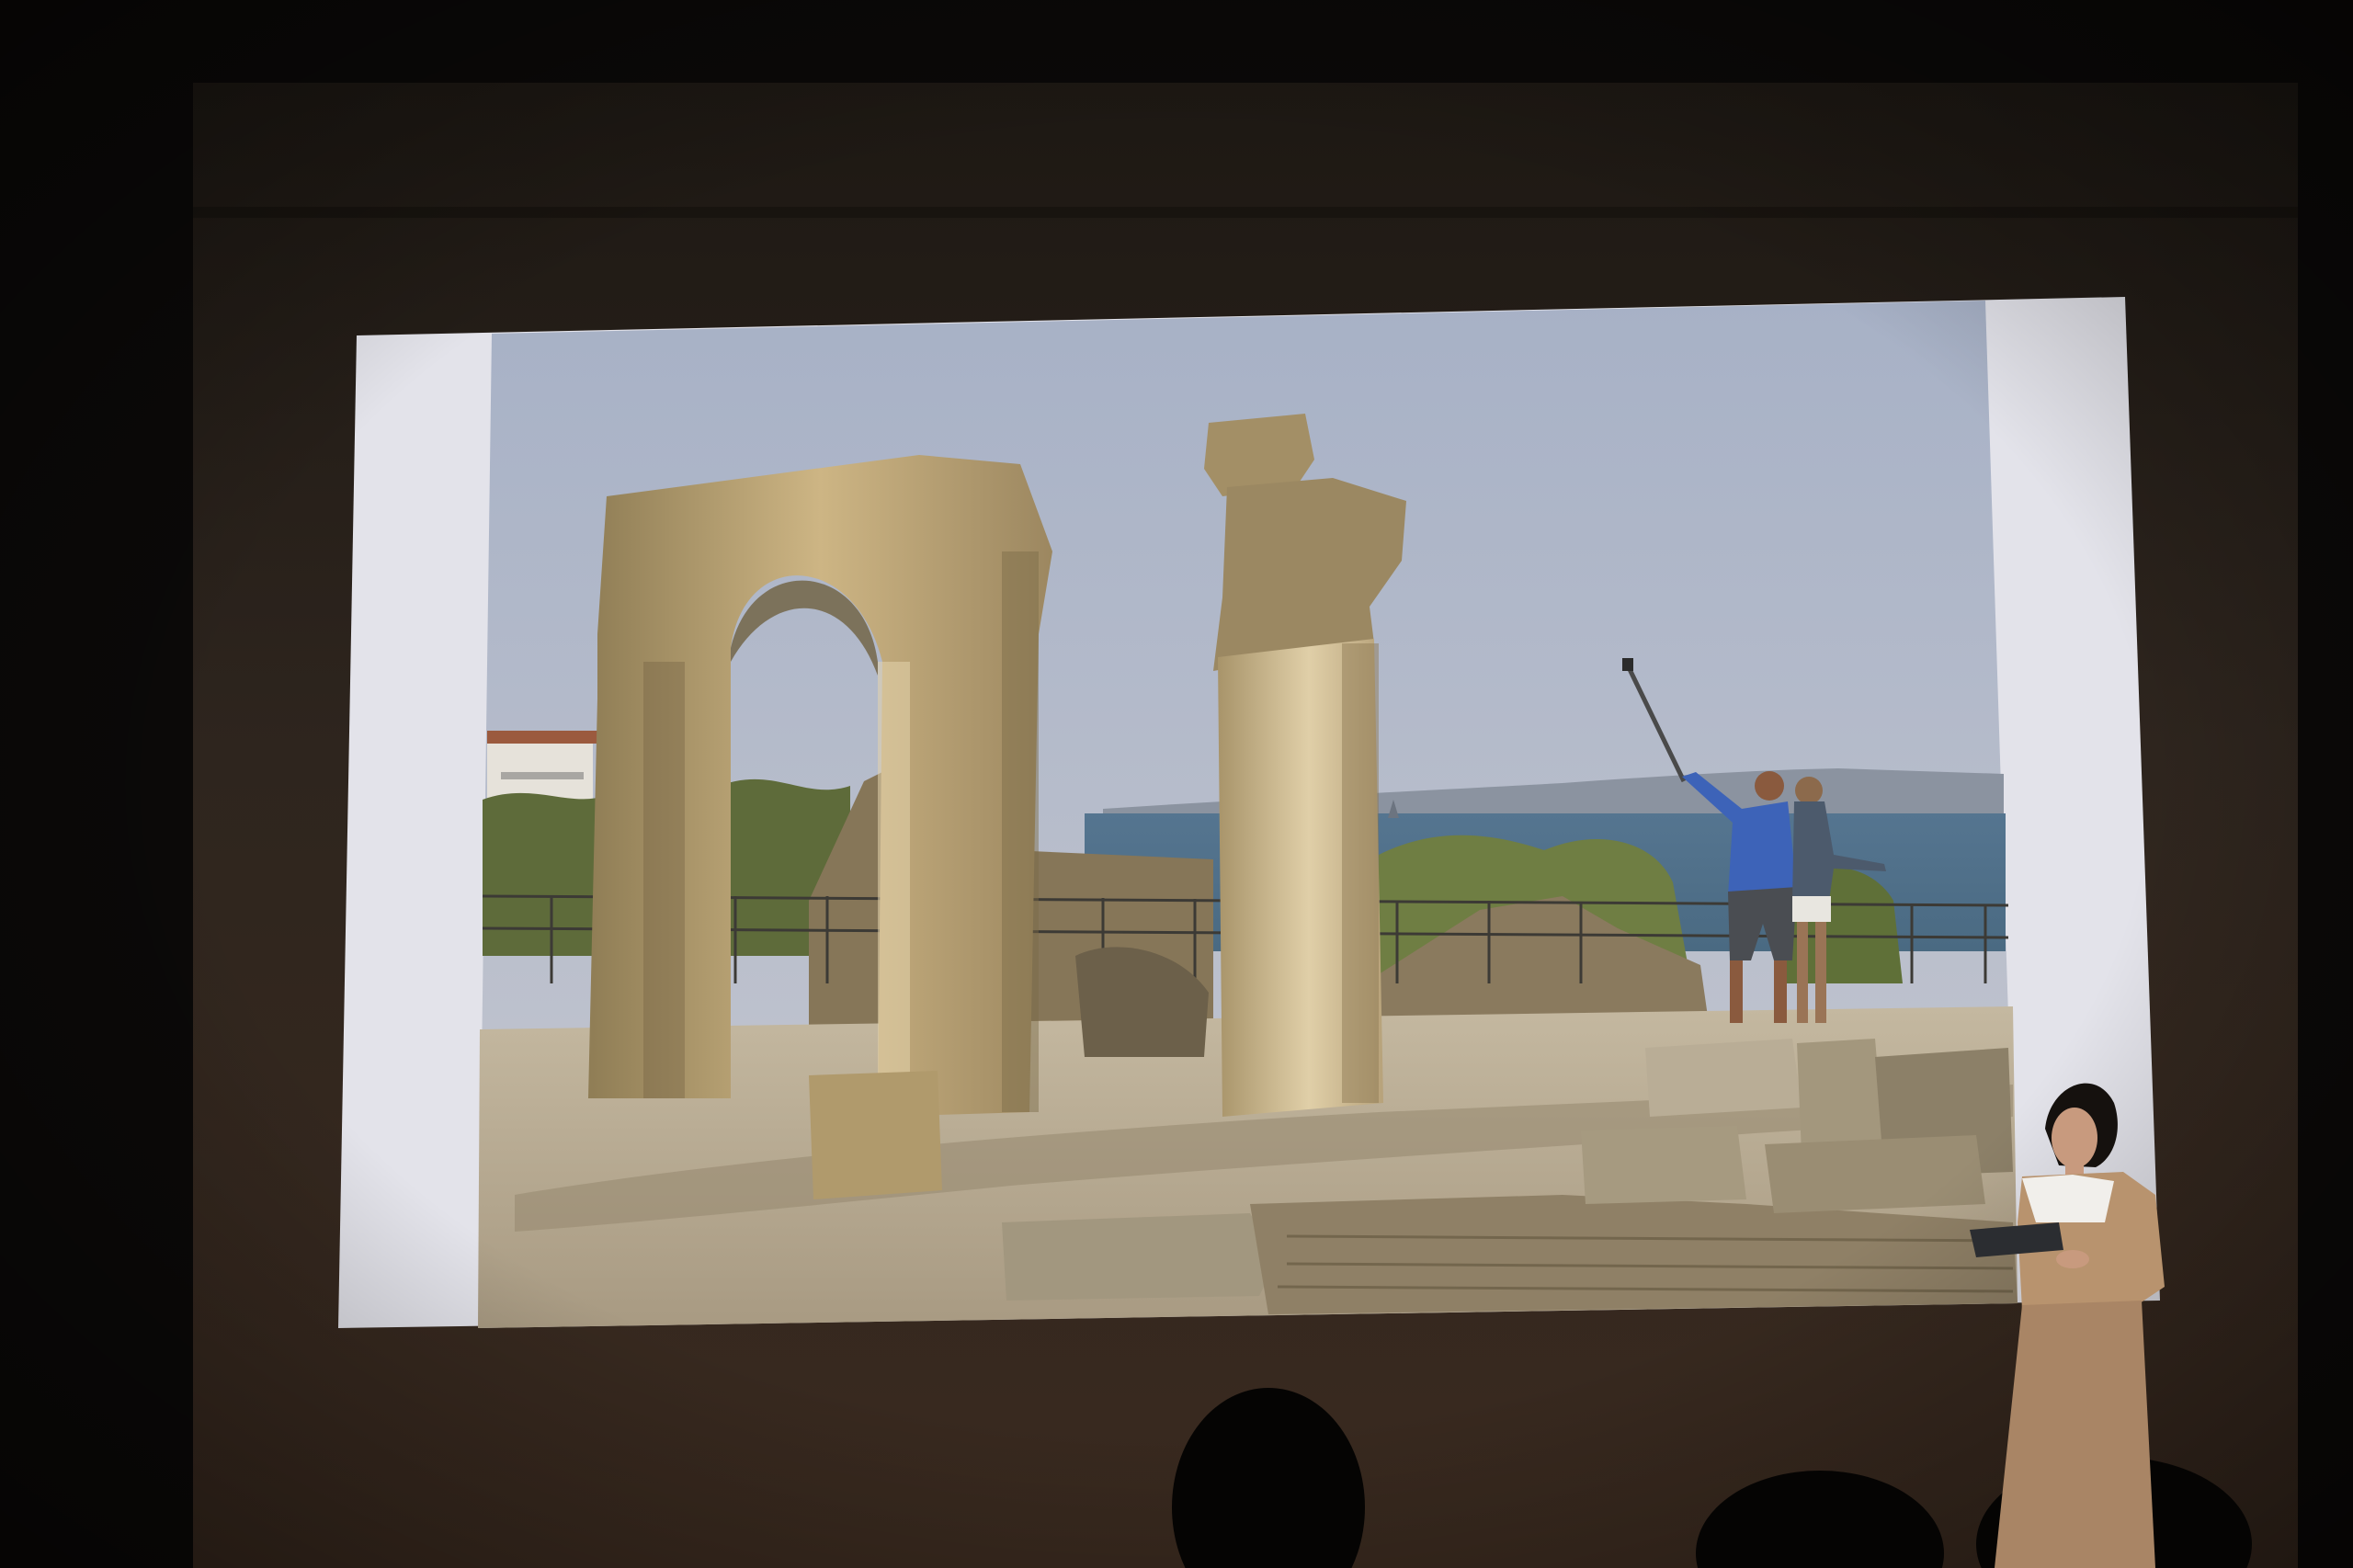 This screenshot has height=1568, width=2353. Describe the element at coordinates (2074, 1138) in the screenshot. I see `presenter-face` at that location.